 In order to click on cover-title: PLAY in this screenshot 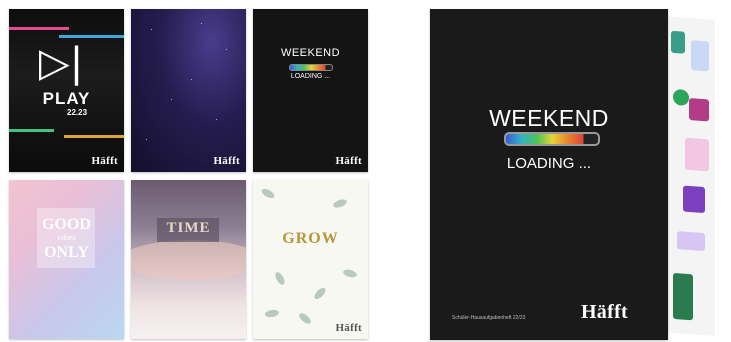, I will do `click(66, 98)`.